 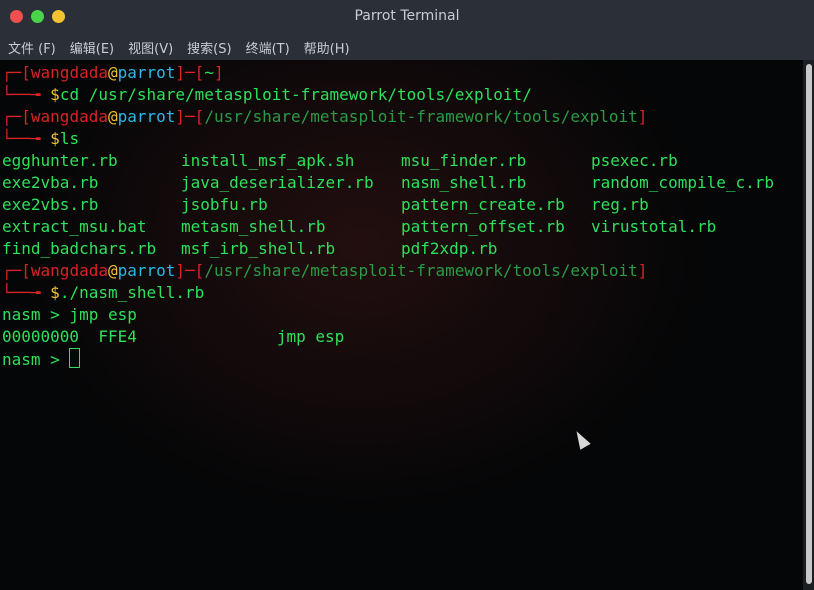 I want to click on nasm-opcode: FFE4, so click(x=117, y=336).